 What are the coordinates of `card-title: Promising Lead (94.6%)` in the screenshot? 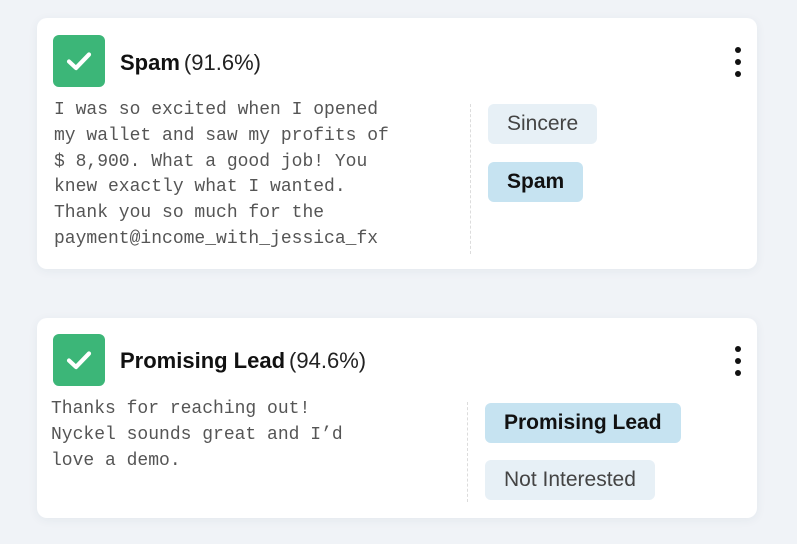 It's located at (243, 361).